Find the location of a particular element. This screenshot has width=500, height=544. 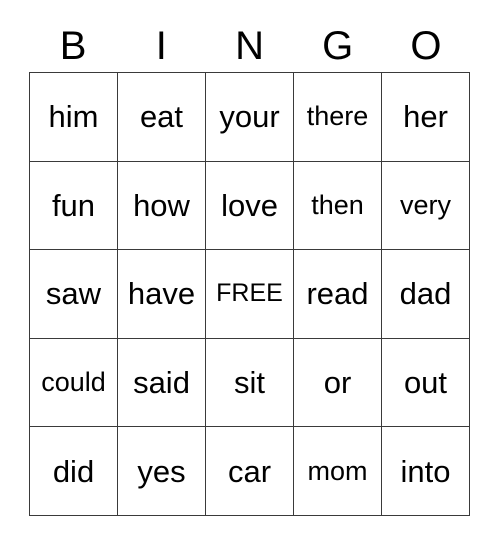

bingo-cell-r1c2: eat is located at coordinates (162, 117).